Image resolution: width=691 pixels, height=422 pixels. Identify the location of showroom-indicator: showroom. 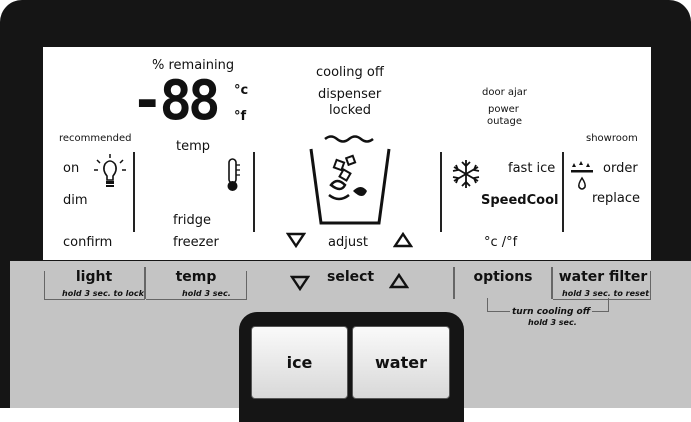
(612, 138).